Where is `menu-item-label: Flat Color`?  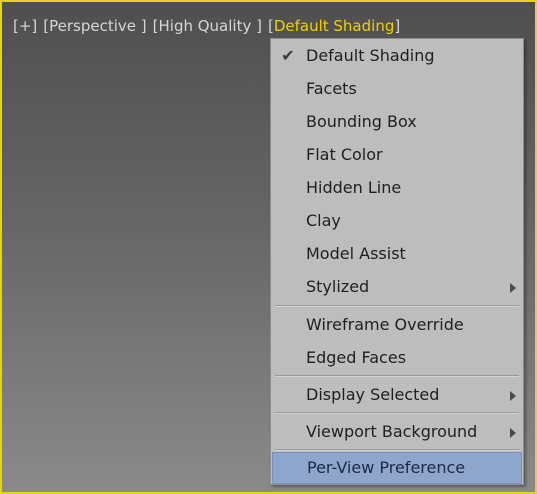 menu-item-label: Flat Color is located at coordinates (344, 154).